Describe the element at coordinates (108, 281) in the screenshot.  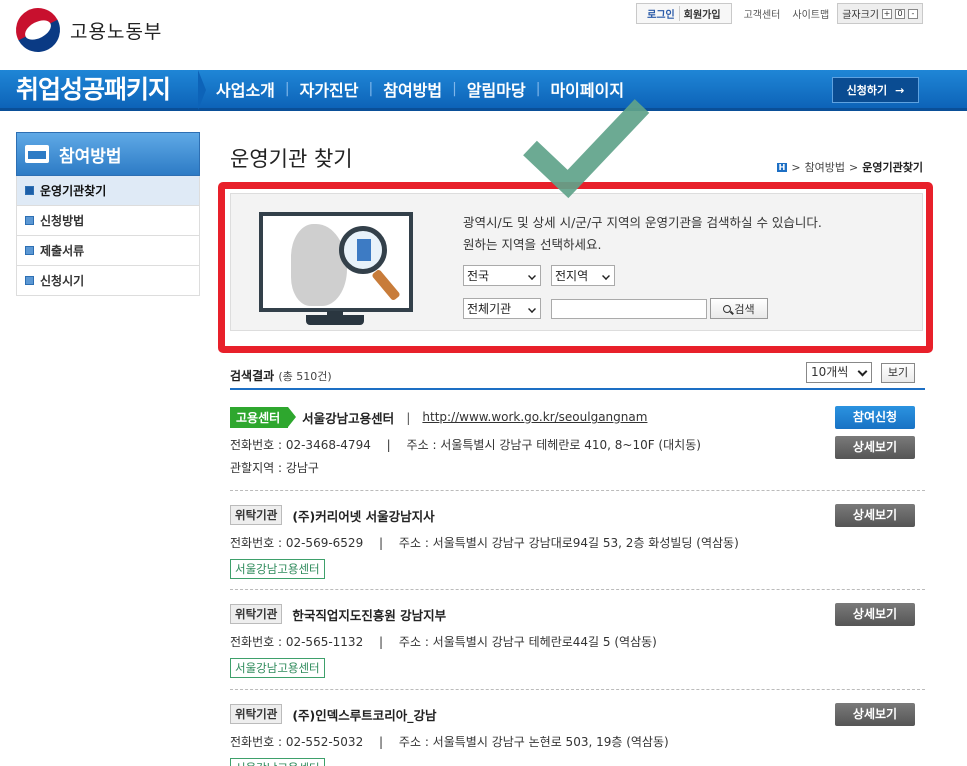
I see `sub-nav-item-apply-period: 신청시기` at that location.